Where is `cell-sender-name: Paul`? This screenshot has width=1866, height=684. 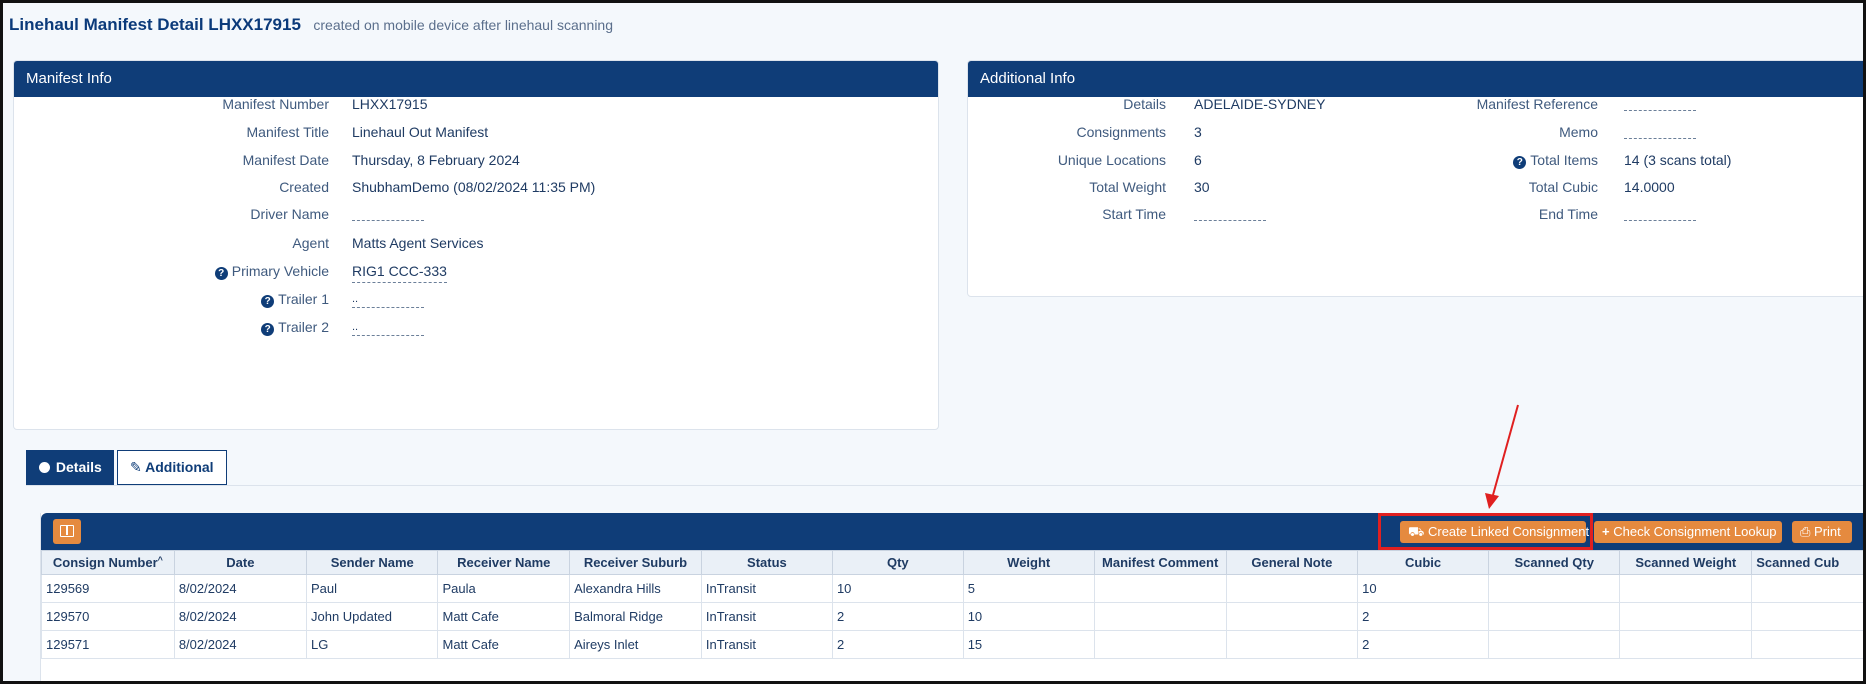 cell-sender-name: Paul is located at coordinates (372, 588).